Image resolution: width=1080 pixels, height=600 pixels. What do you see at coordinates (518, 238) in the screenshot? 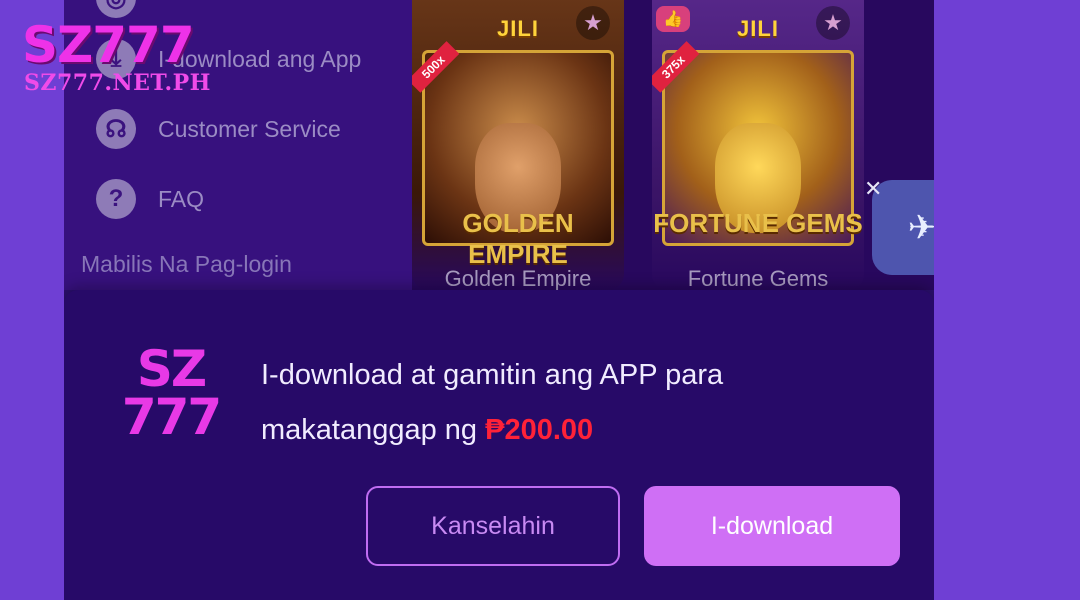
I see `game-art-title: GOLDEN EMPIRE` at bounding box center [518, 238].